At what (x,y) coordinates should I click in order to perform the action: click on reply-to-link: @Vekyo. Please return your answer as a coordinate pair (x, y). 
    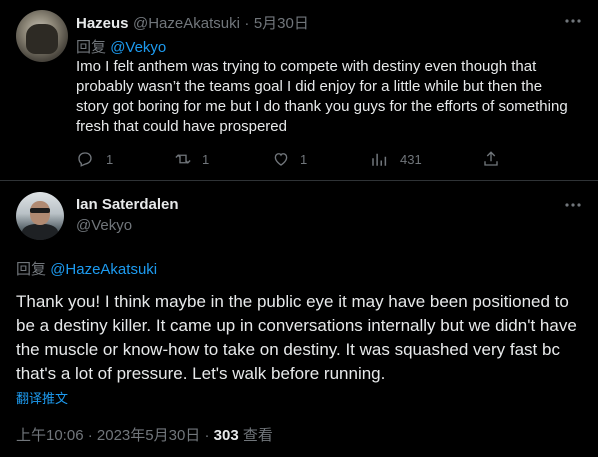
    Looking at the image, I should click on (138, 47).